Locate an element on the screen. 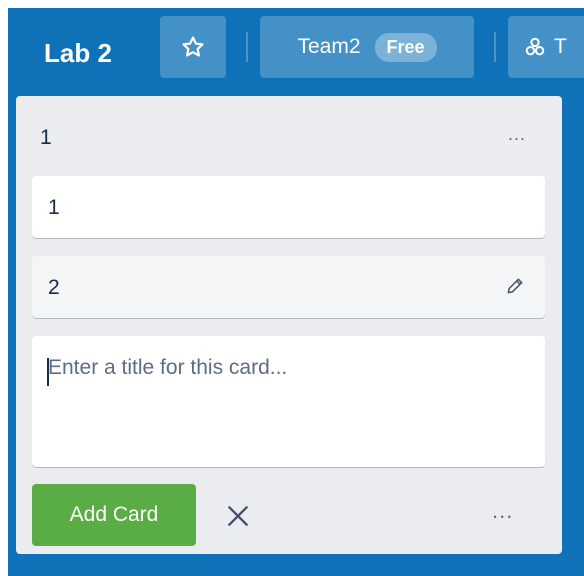  add-card-button: Add Card is located at coordinates (114, 515).